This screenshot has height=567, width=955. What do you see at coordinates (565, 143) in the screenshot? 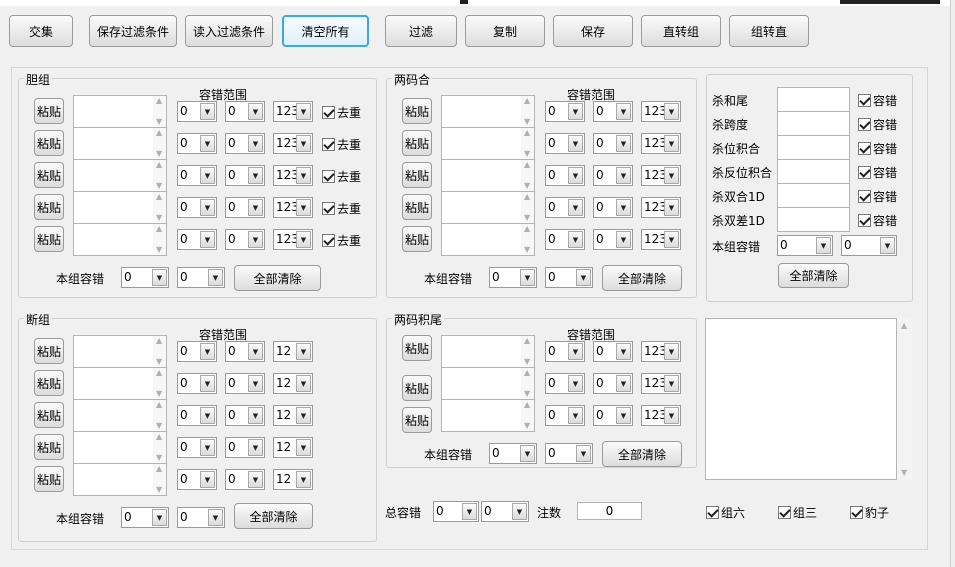
I see `lma-min-combo-2: 0 ▼` at bounding box center [565, 143].